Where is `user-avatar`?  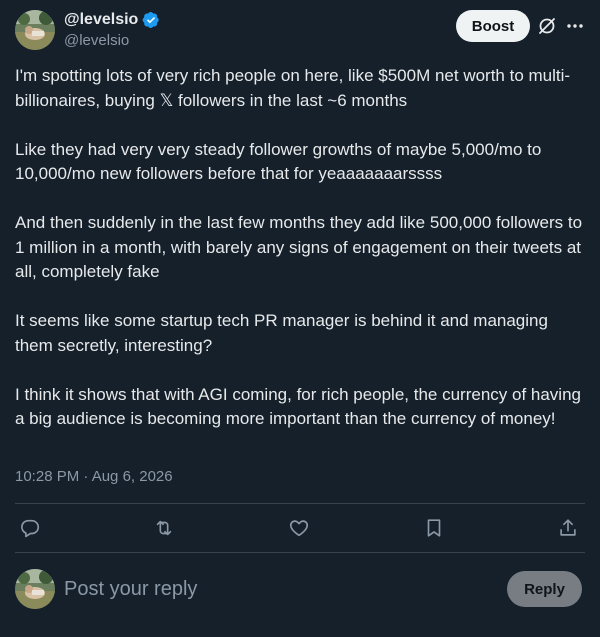
user-avatar is located at coordinates (35, 589).